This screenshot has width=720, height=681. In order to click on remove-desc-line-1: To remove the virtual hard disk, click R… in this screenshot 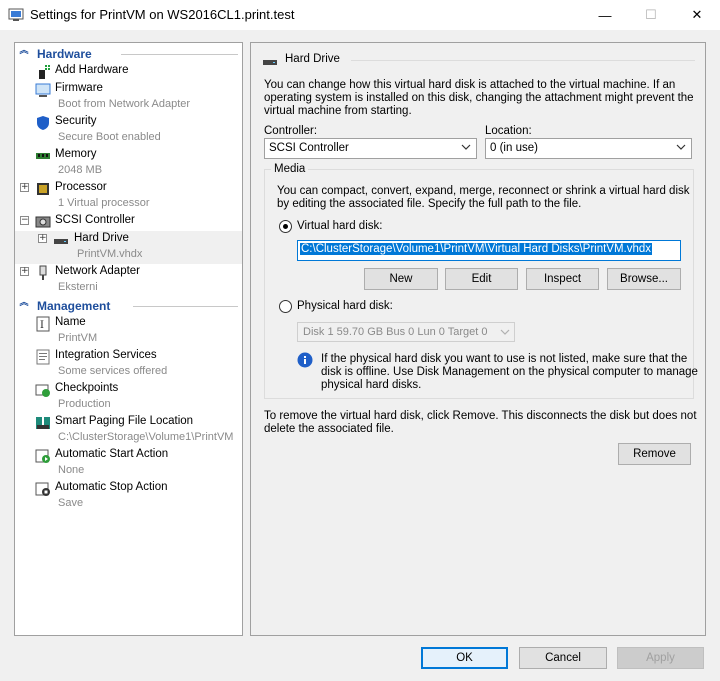, I will do `click(480, 416)`.